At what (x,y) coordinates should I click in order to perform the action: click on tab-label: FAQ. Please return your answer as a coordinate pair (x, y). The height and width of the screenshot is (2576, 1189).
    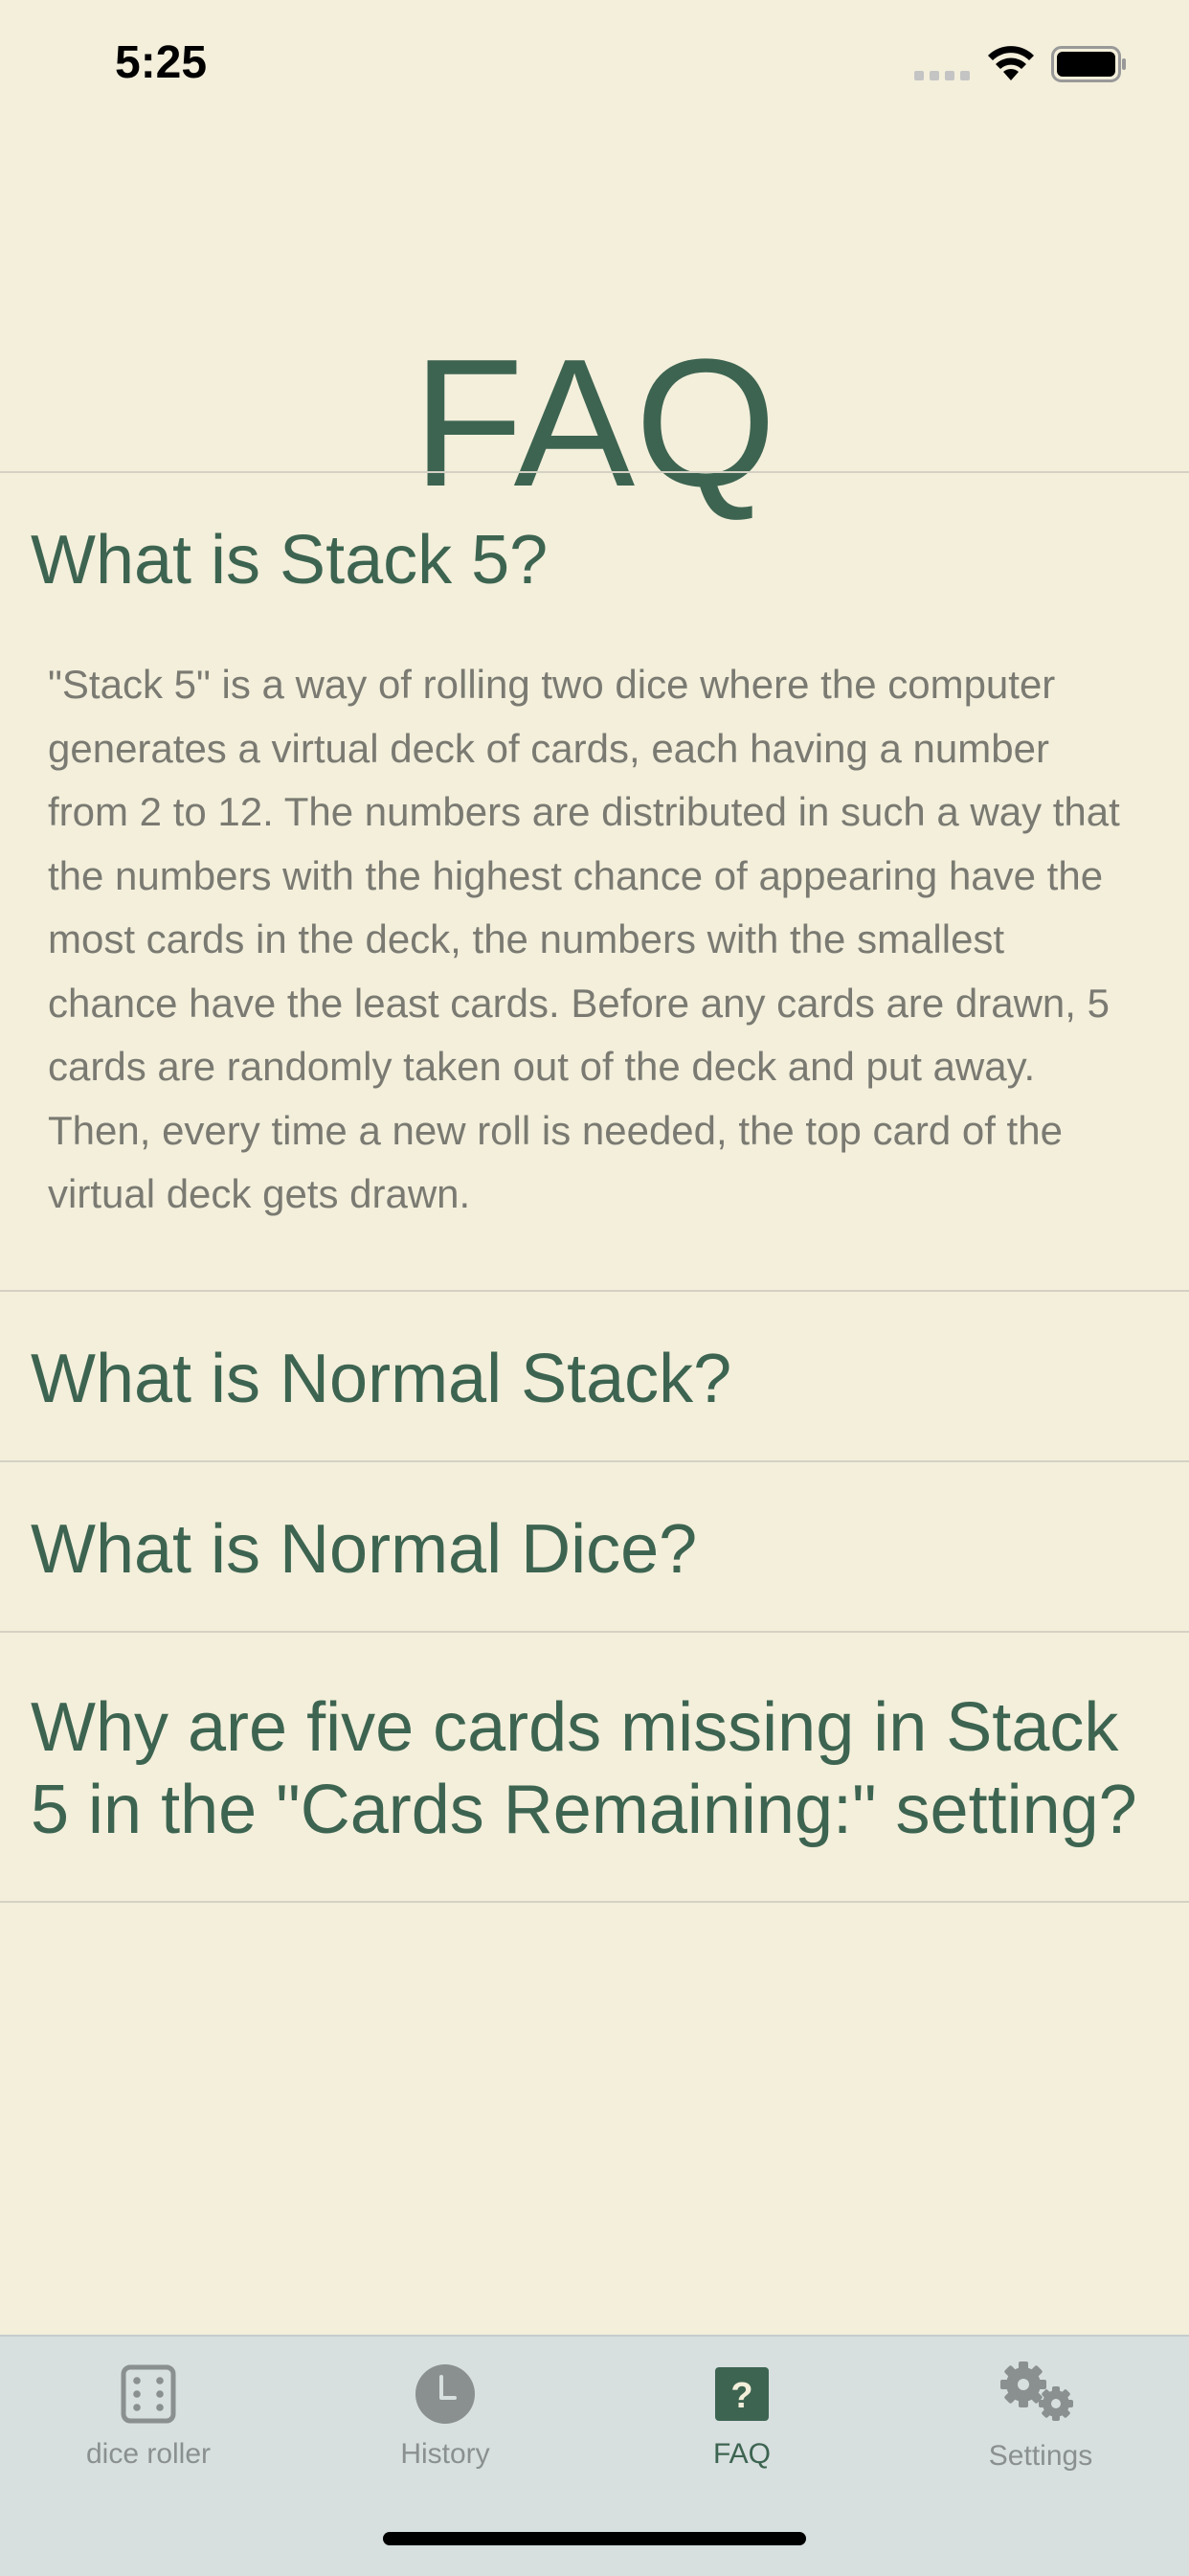
    Looking at the image, I should click on (741, 2454).